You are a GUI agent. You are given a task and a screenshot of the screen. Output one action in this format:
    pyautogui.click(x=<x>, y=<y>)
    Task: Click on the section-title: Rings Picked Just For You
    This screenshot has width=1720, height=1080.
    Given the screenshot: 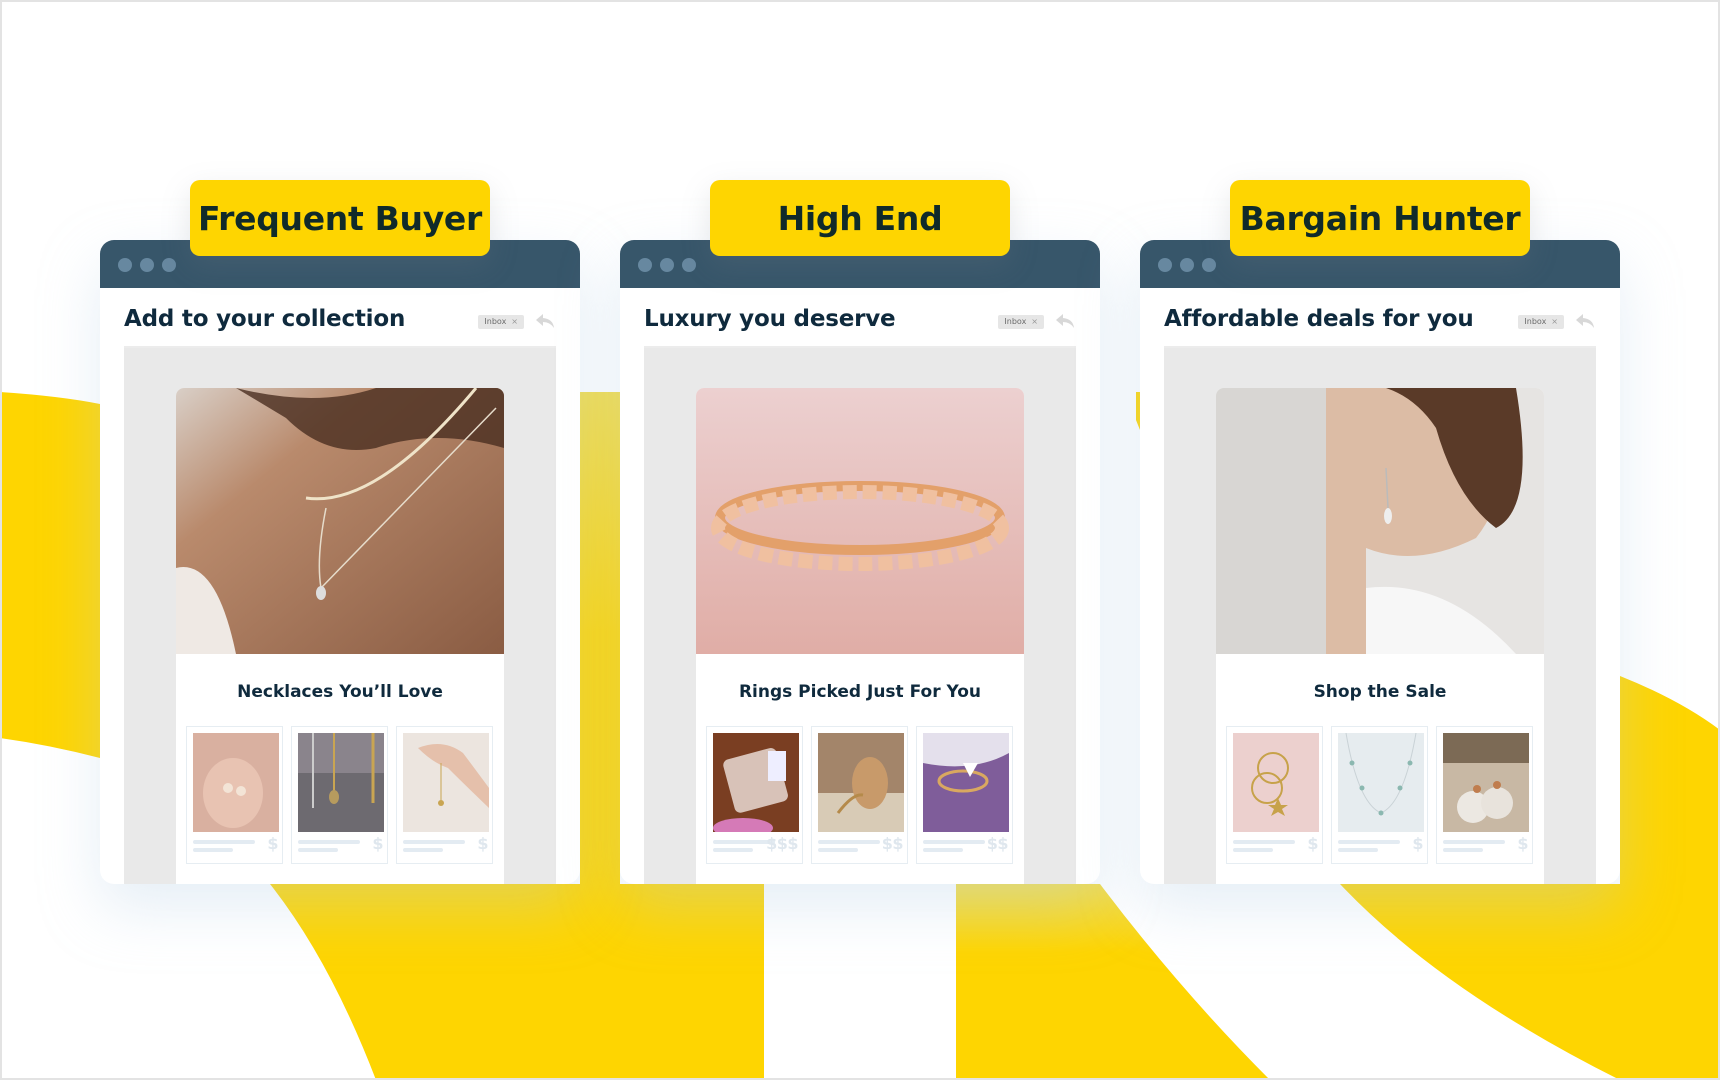 What is the action you would take?
    pyautogui.click(x=860, y=692)
    